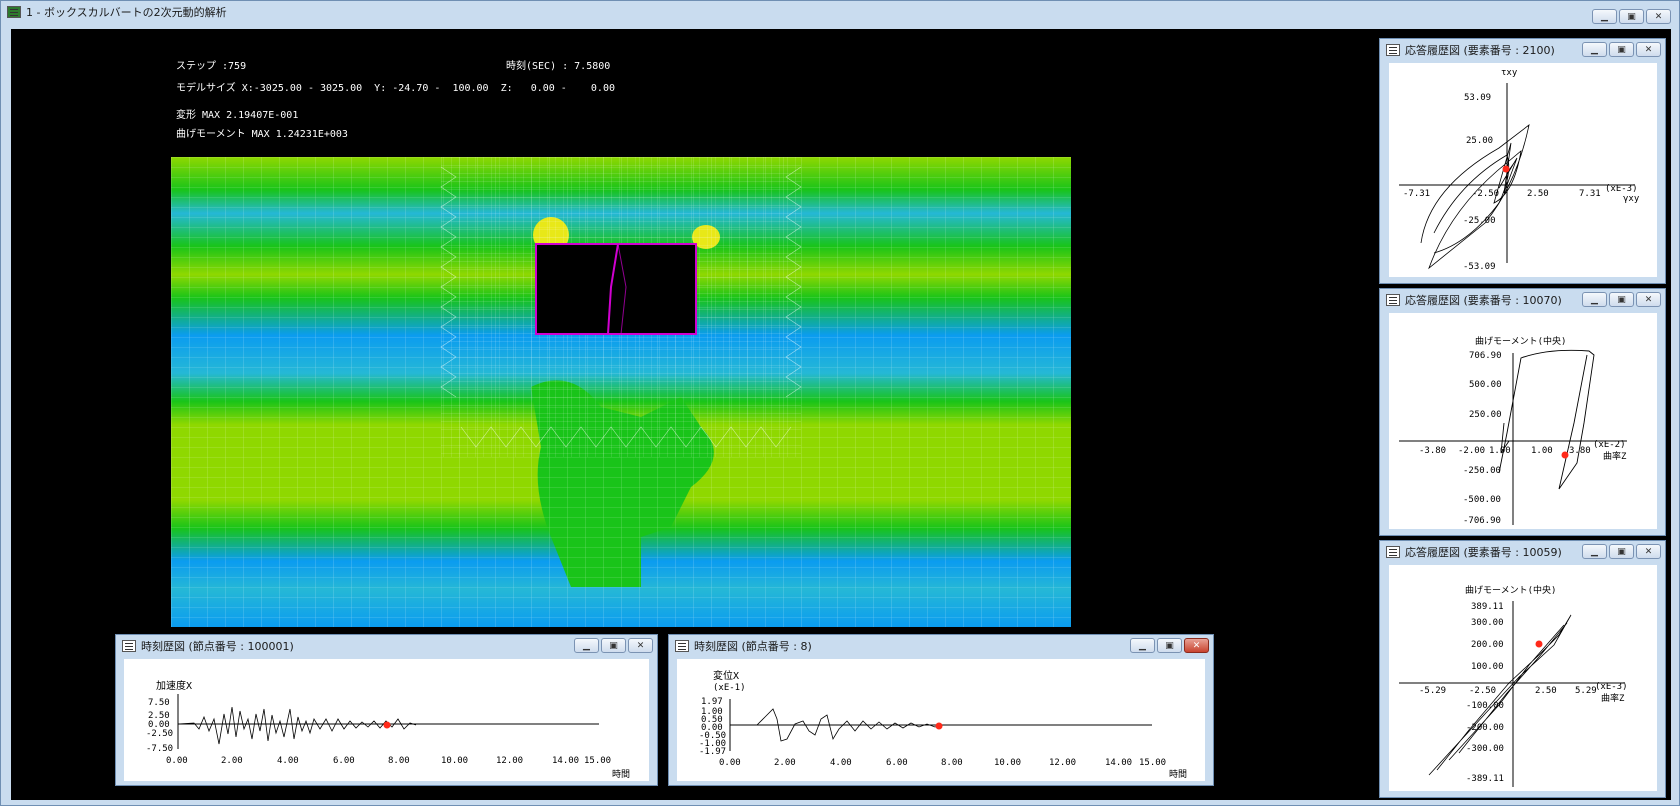 The image size is (1680, 806). Describe the element at coordinates (1631, 16) in the screenshot. I see `maximize-button: ▣` at that location.